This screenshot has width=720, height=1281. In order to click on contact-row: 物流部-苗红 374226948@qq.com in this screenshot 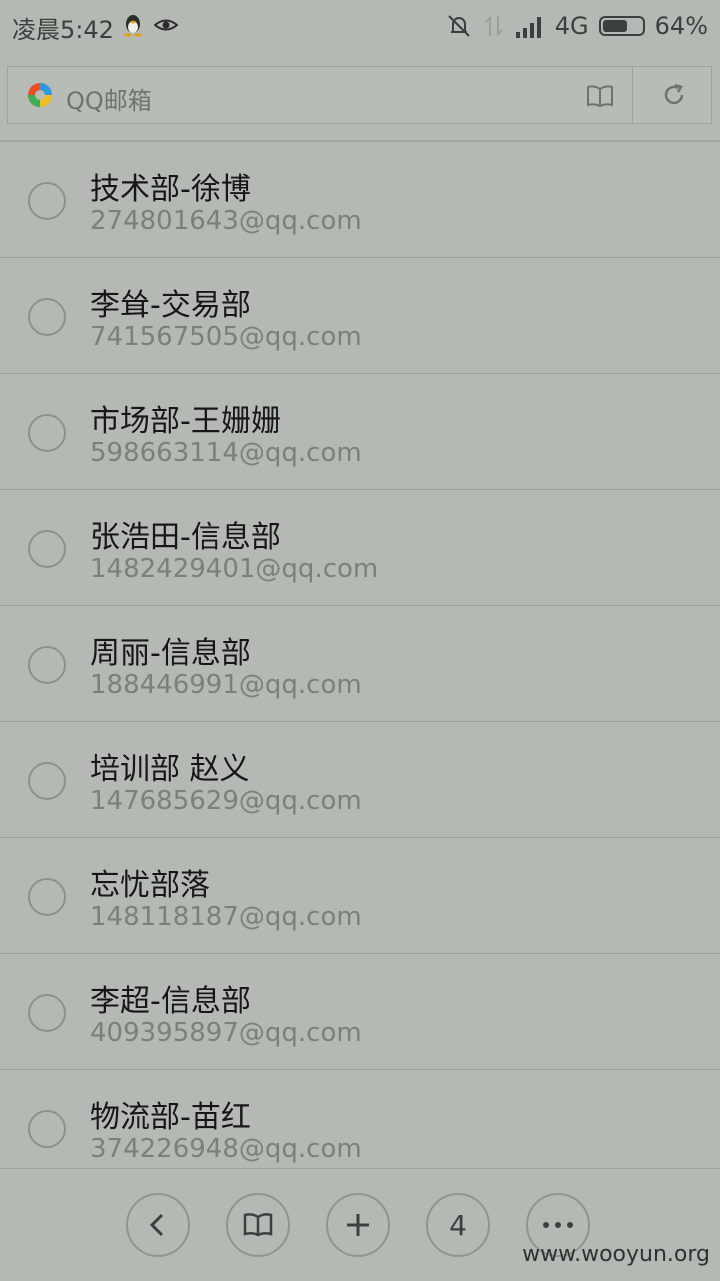, I will do `click(360, 1119)`.